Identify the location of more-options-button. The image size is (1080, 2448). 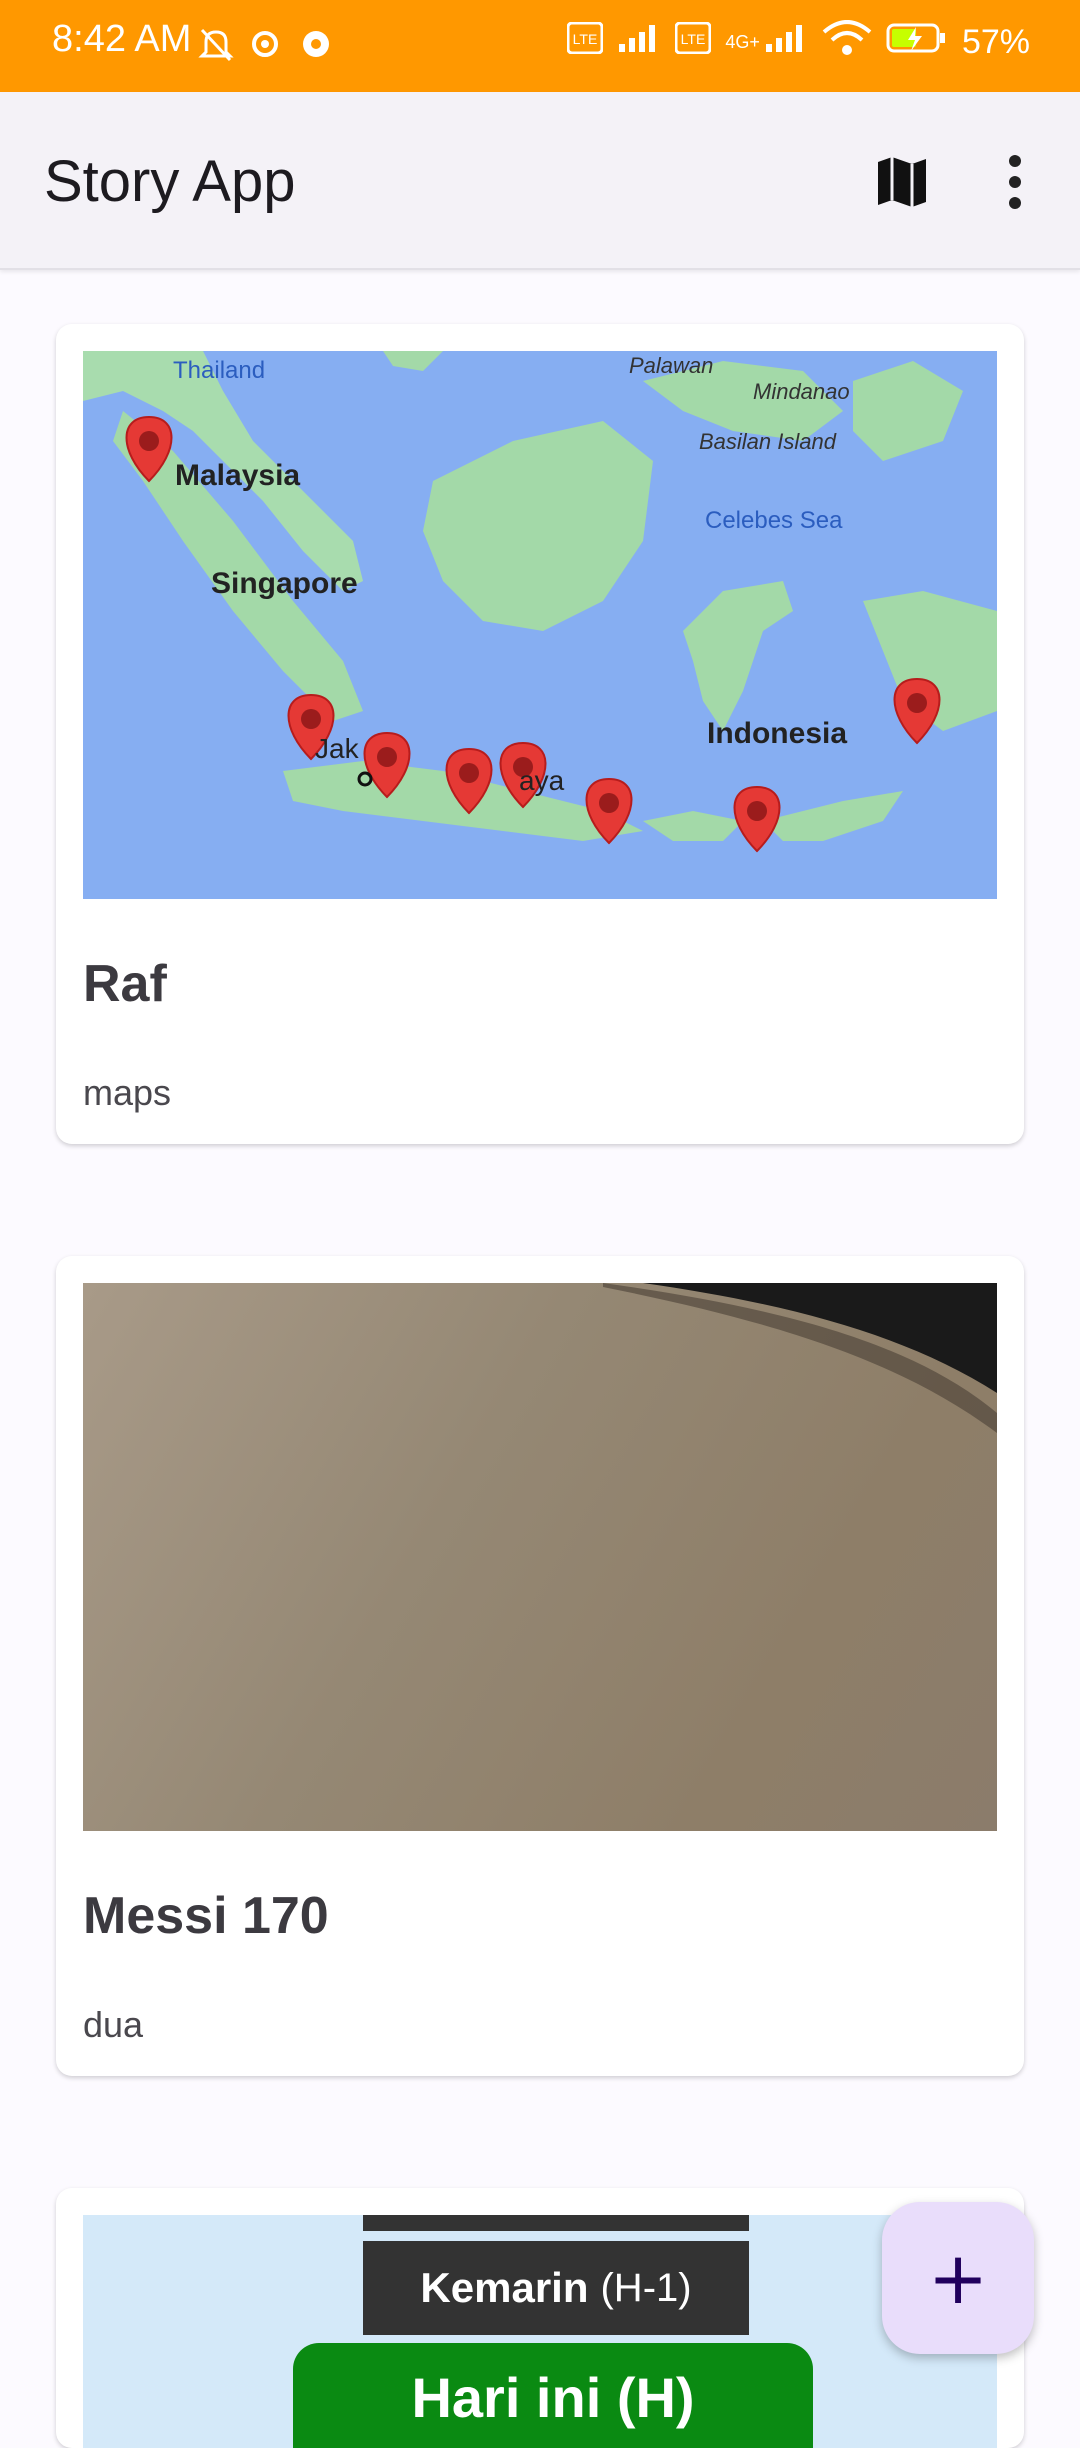
(1015, 182).